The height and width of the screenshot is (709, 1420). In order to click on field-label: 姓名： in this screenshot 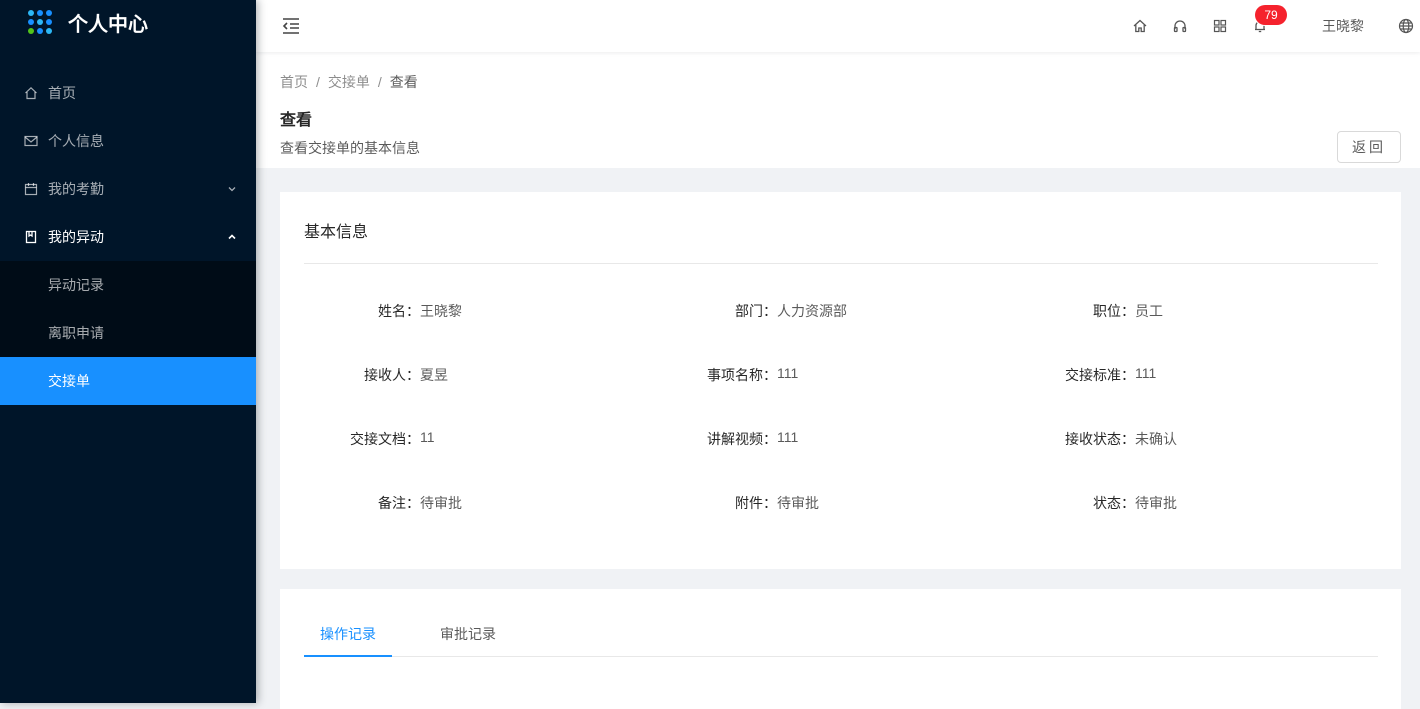, I will do `click(399, 311)`.